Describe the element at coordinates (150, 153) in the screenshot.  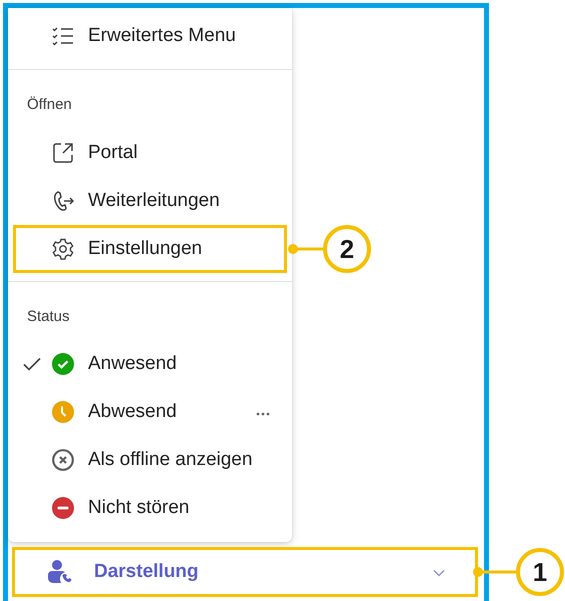
I see `menu-item: Portal` at that location.